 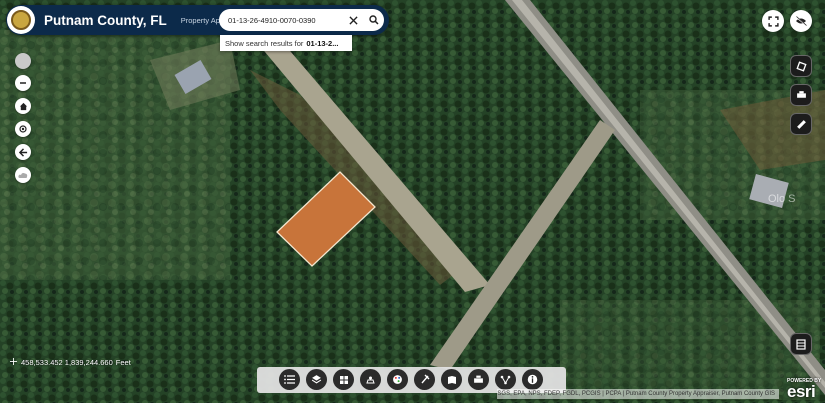 I want to click on list-icon, so click(x=289, y=379).